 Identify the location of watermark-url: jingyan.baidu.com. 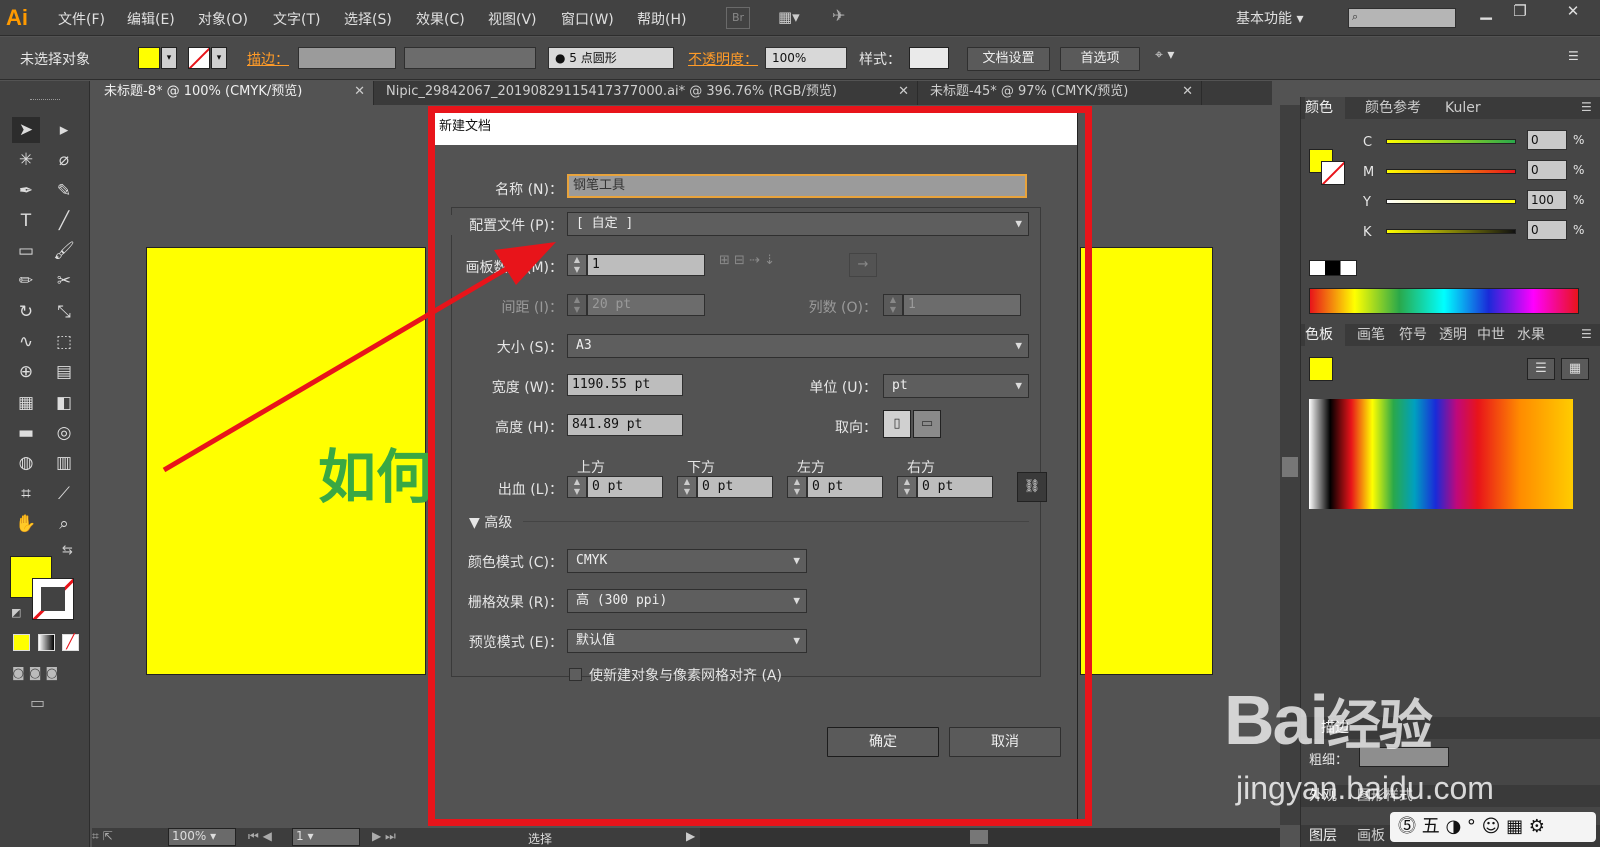
(1365, 788).